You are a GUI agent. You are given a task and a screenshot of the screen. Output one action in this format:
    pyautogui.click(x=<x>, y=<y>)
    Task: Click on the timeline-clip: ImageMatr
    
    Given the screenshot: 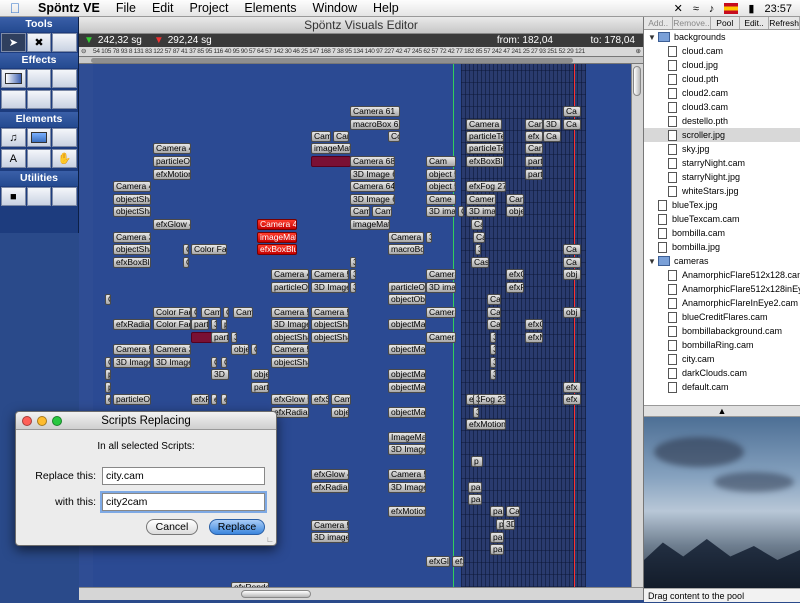 What is the action you would take?
    pyautogui.click(x=407, y=437)
    